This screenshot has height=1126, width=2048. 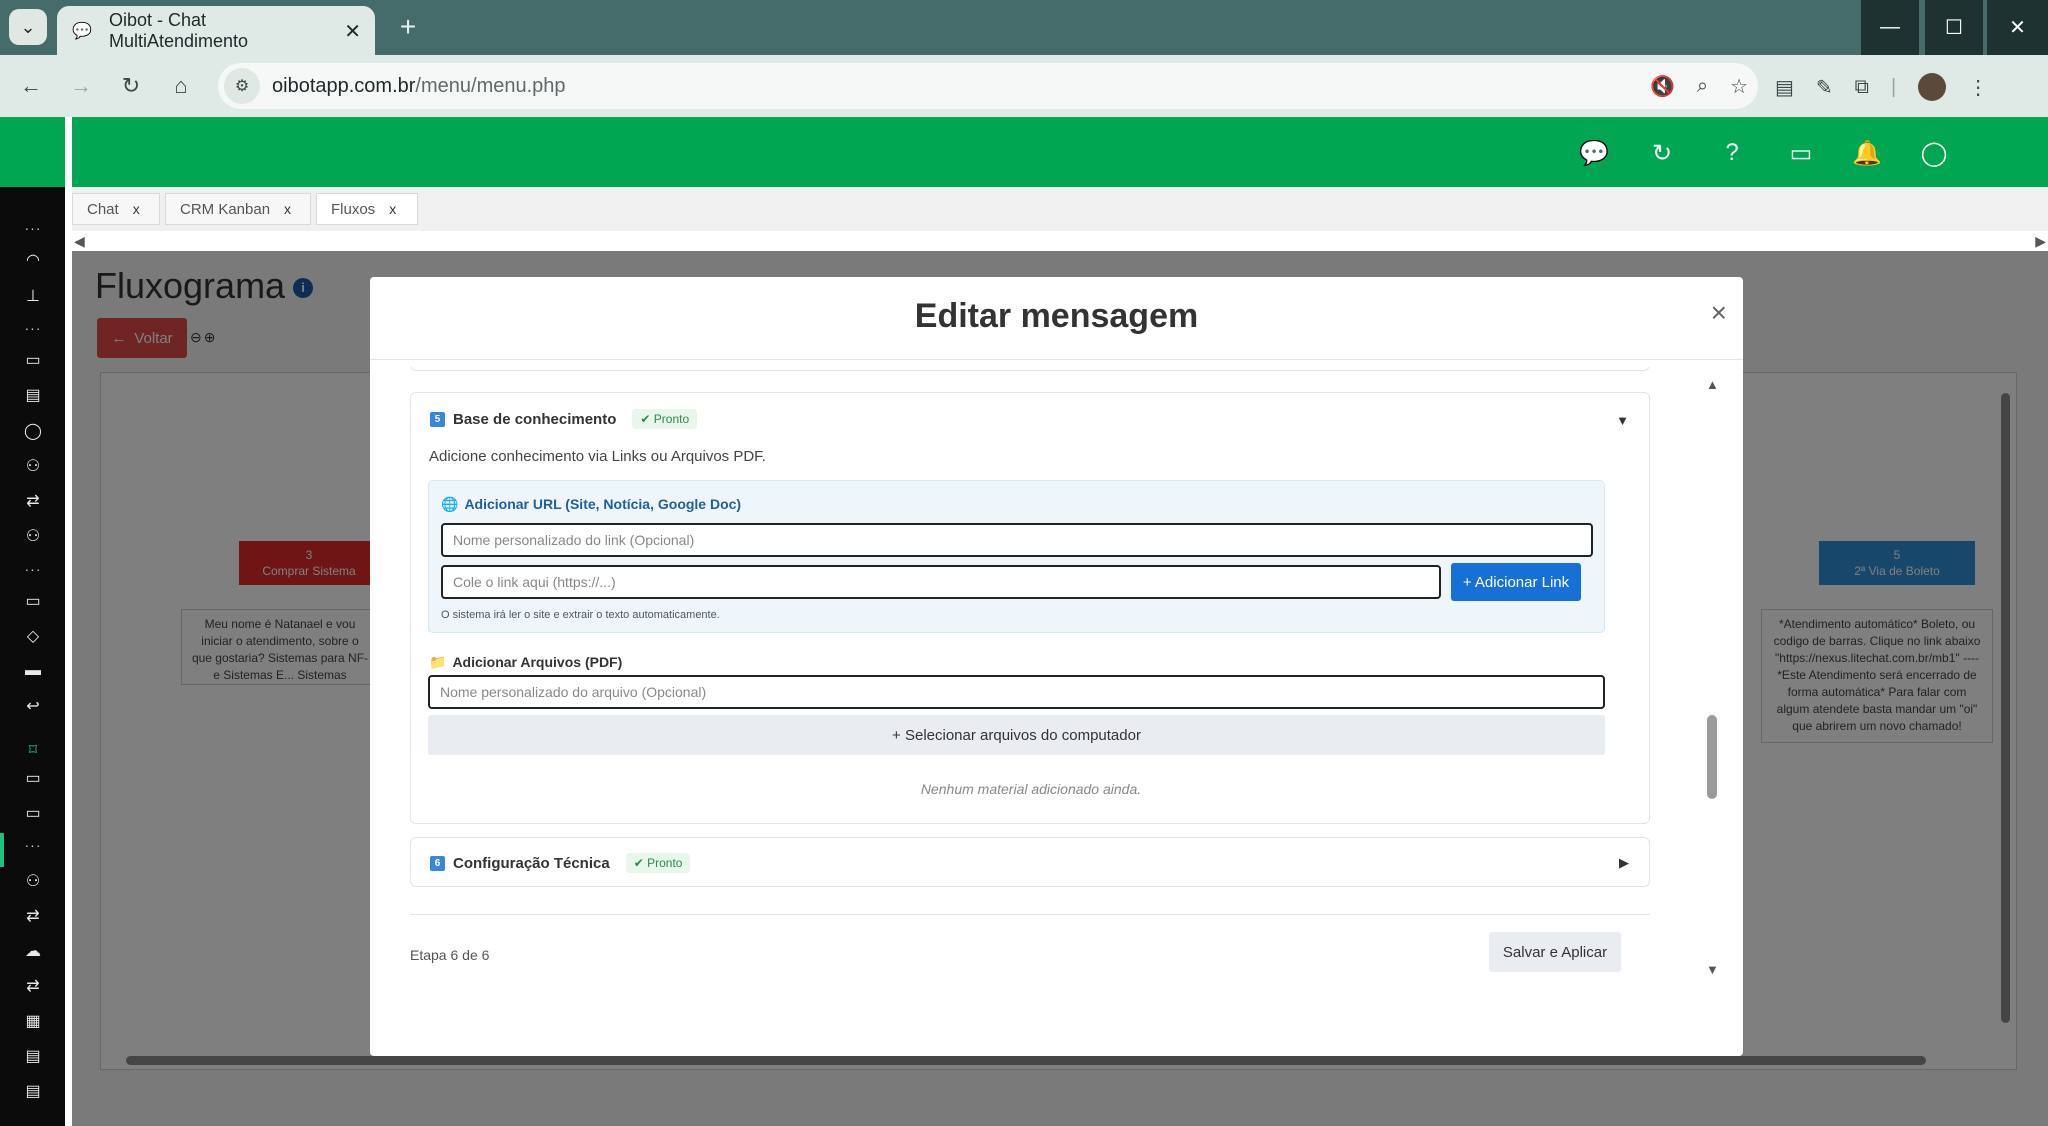 I want to click on file-name-input: Nome personalizado do arquivo (Opcional), so click(x=1016, y=692).